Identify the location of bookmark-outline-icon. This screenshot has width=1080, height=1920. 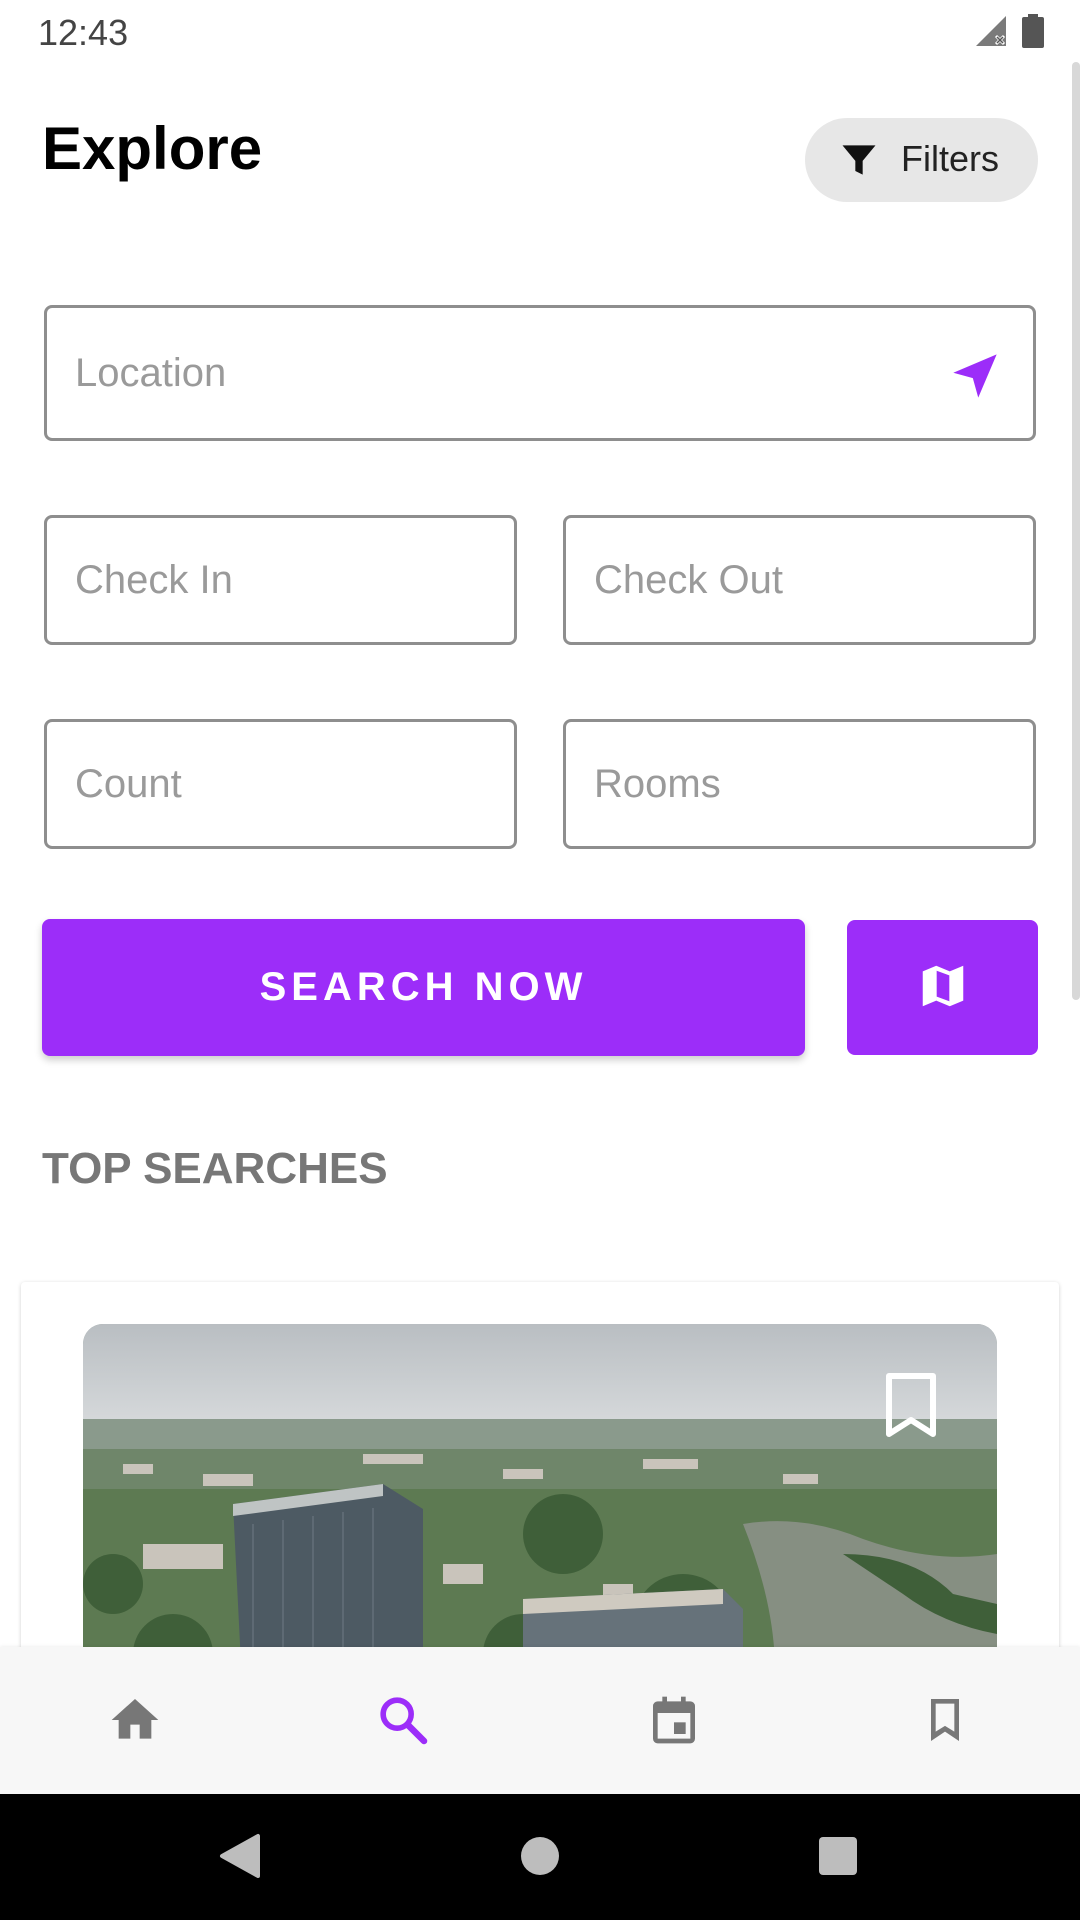
(911, 1407).